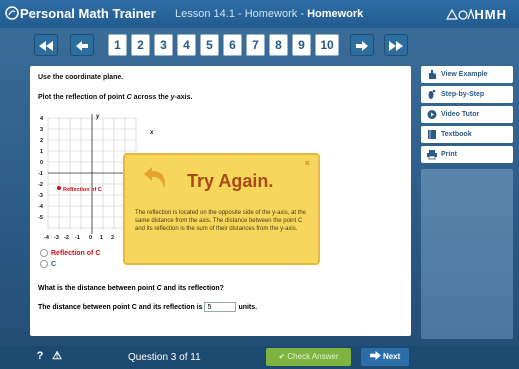 This screenshot has height=369, width=519. Describe the element at coordinates (460, 14) in the screenshot. I see `hmh-logo-icon` at that location.